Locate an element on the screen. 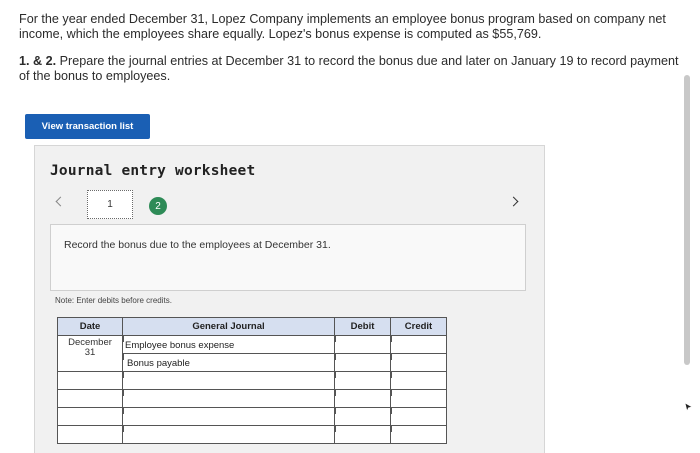 The height and width of the screenshot is (453, 700). step-2-tab: 2 is located at coordinates (158, 206).